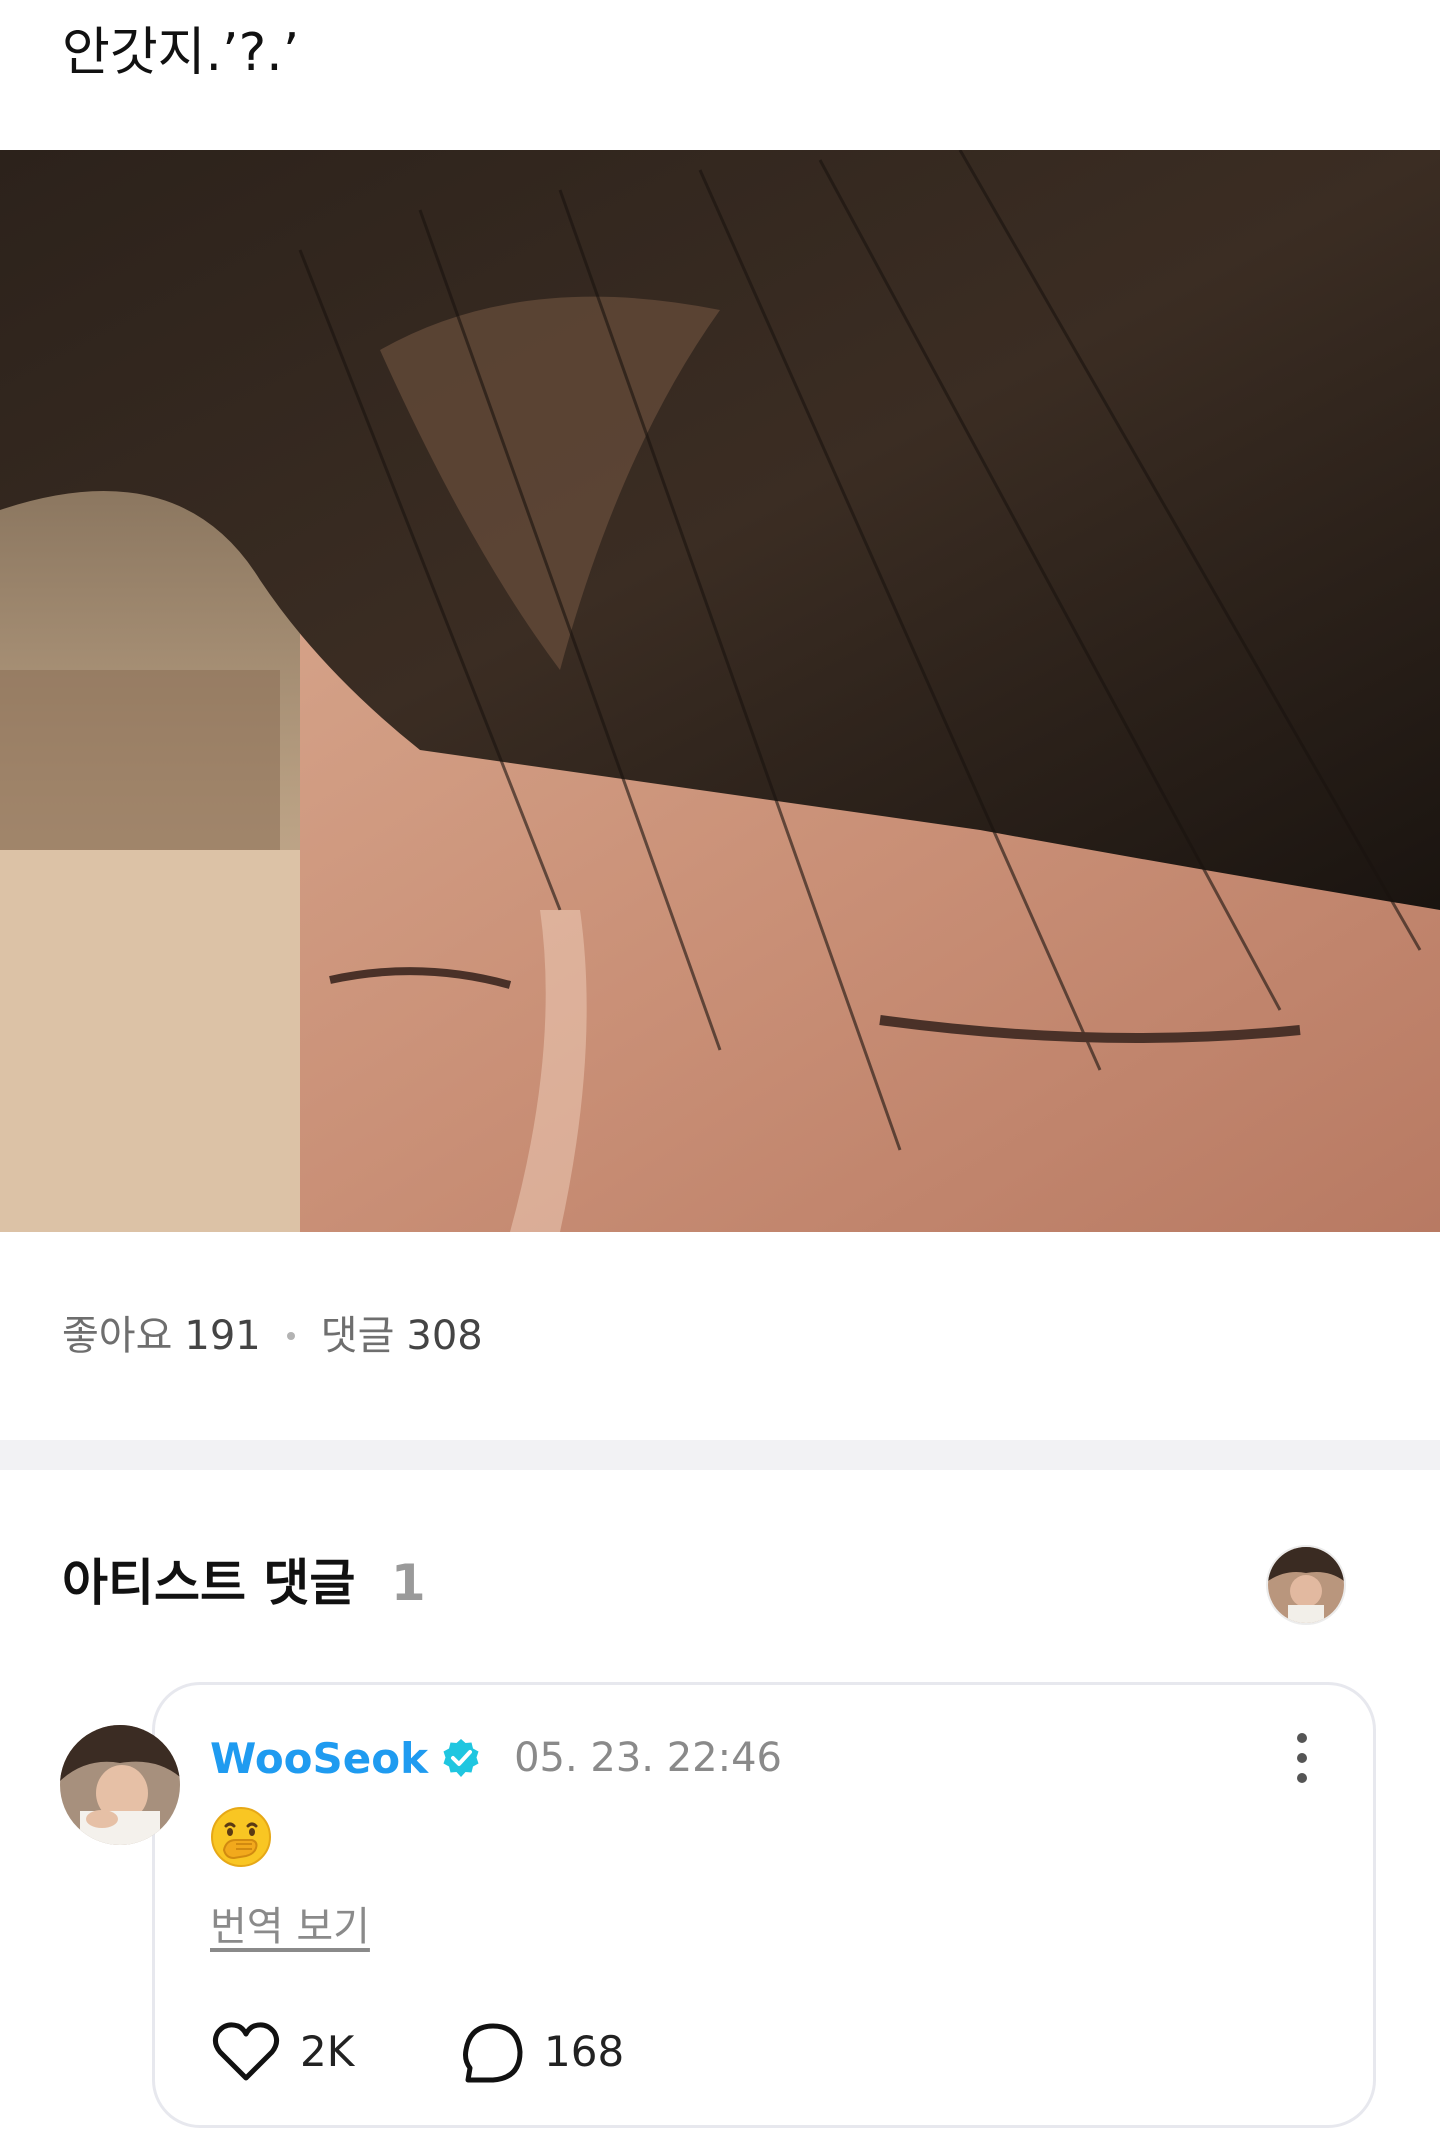 Image resolution: width=1440 pixels, height=2146 pixels. I want to click on section-divider, so click(720, 1455).